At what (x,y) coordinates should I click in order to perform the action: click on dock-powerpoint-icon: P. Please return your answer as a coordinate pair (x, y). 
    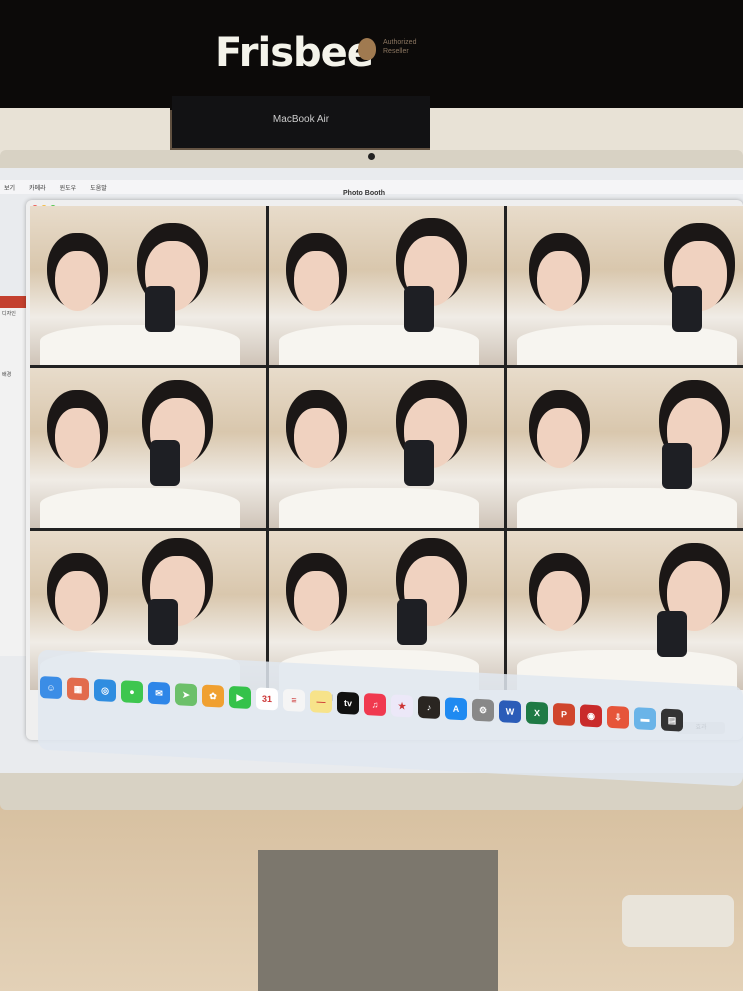
    Looking at the image, I should click on (564, 714).